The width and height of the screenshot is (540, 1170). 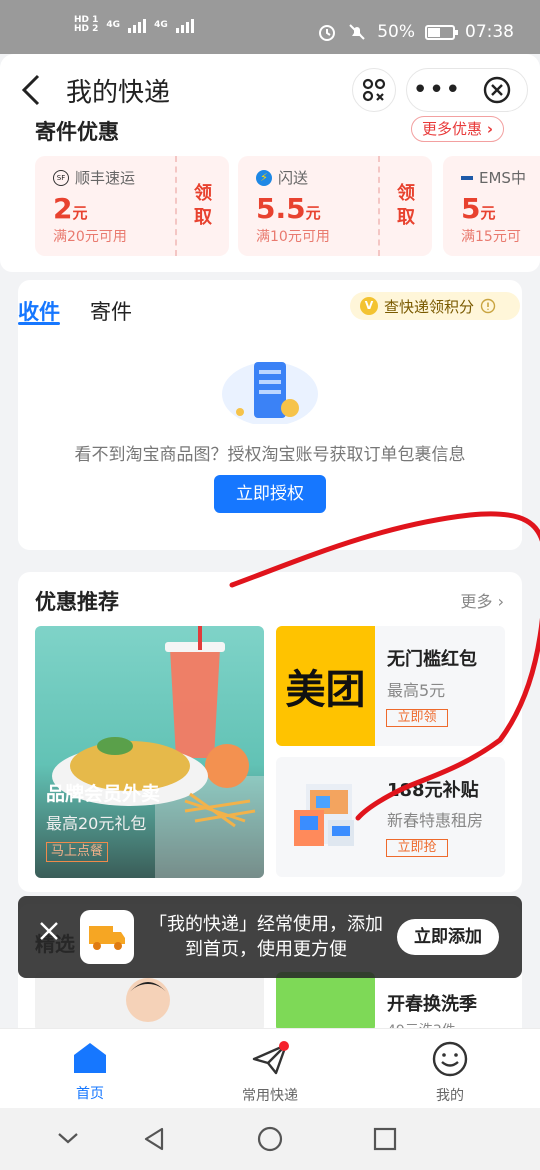 What do you see at coordinates (441, 32) in the screenshot?
I see `battery-icon` at bounding box center [441, 32].